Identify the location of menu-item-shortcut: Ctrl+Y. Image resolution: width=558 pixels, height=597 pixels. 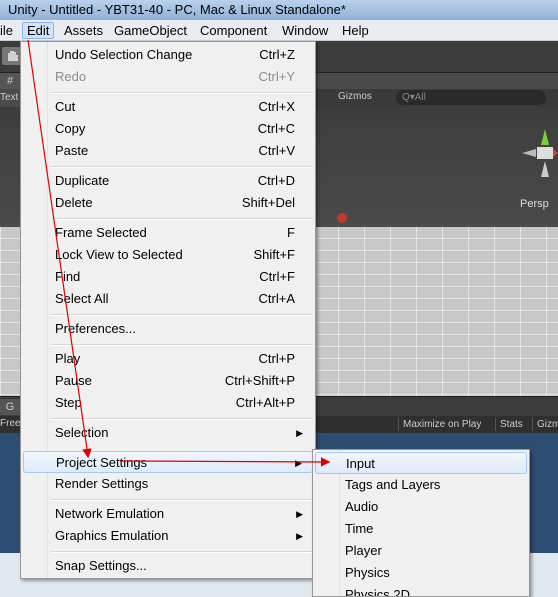
(276, 76).